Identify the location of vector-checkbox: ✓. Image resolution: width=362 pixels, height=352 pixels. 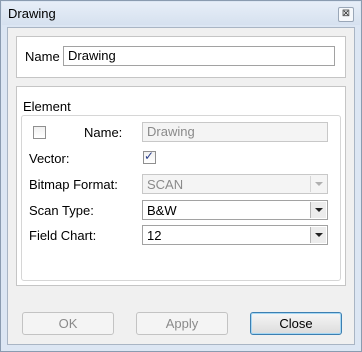
(149, 156).